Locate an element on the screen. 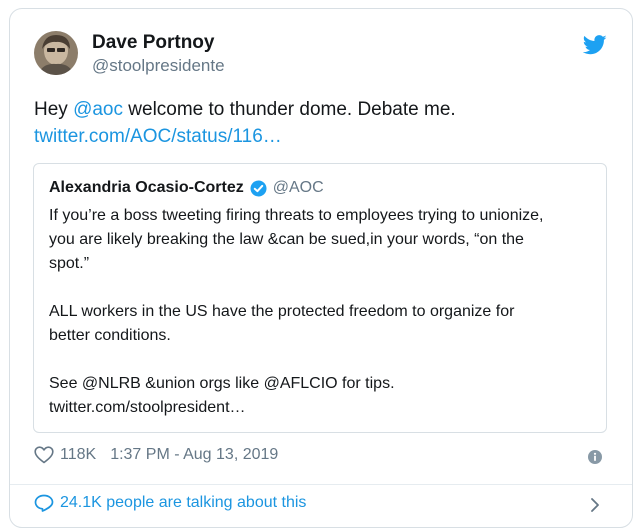 The height and width of the screenshot is (528, 634). mention-link: @aoc is located at coordinates (98, 109).